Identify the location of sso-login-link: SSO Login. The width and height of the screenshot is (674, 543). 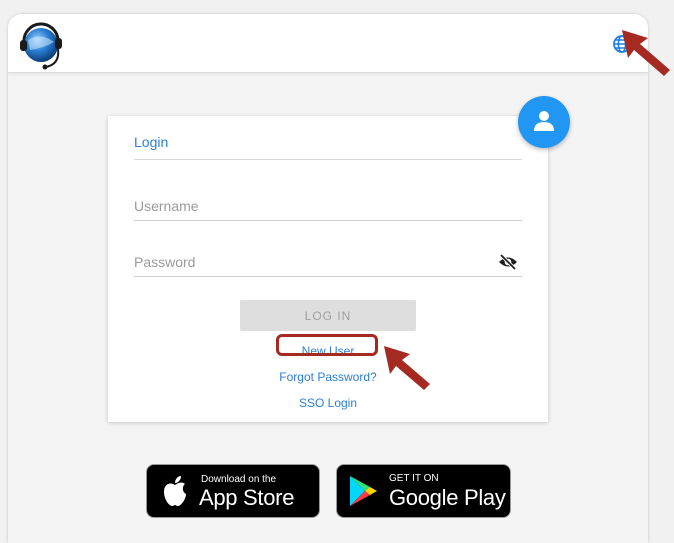
(328, 403).